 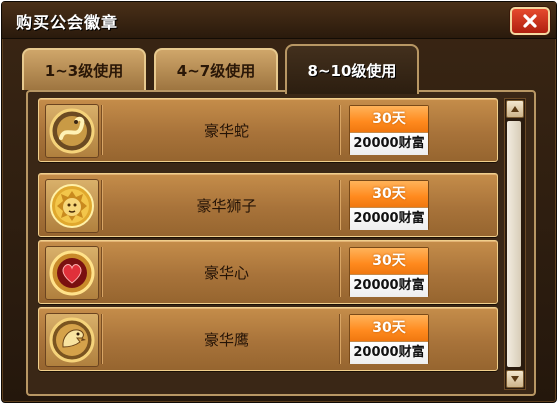 I want to click on arrow-down-icon, so click(x=515, y=379).